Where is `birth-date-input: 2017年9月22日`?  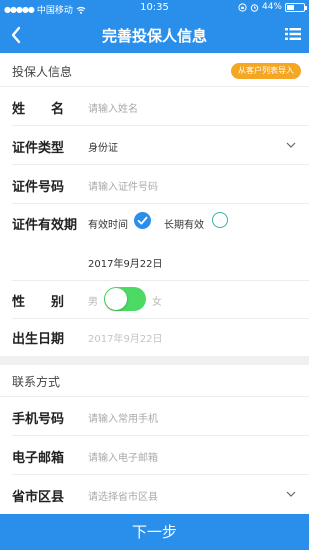
birth-date-input: 2017年9月22日 is located at coordinates (125, 337).